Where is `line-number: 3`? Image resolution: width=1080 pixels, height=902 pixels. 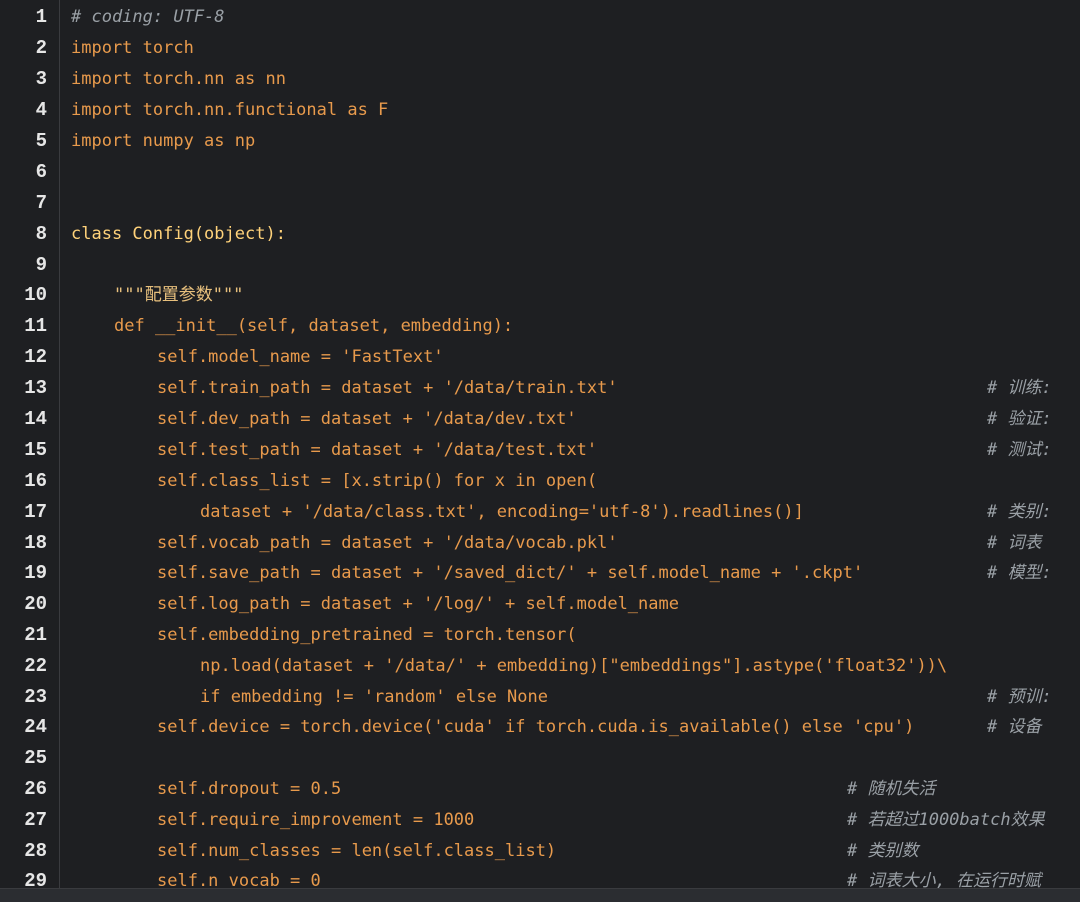
line-number: 3 is located at coordinates (41, 79).